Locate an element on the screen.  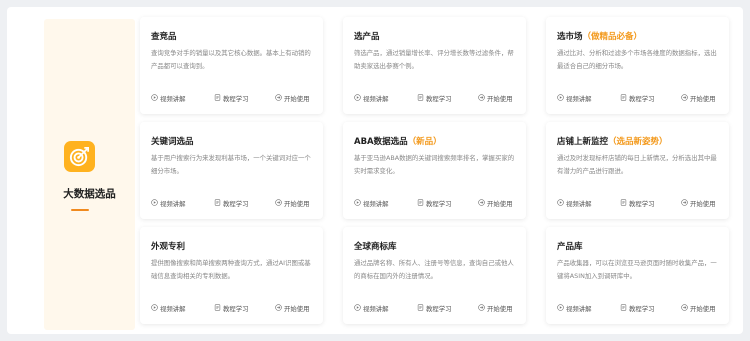
card-title: 店铺上新监控（选品新姿势） is located at coordinates (612, 141).